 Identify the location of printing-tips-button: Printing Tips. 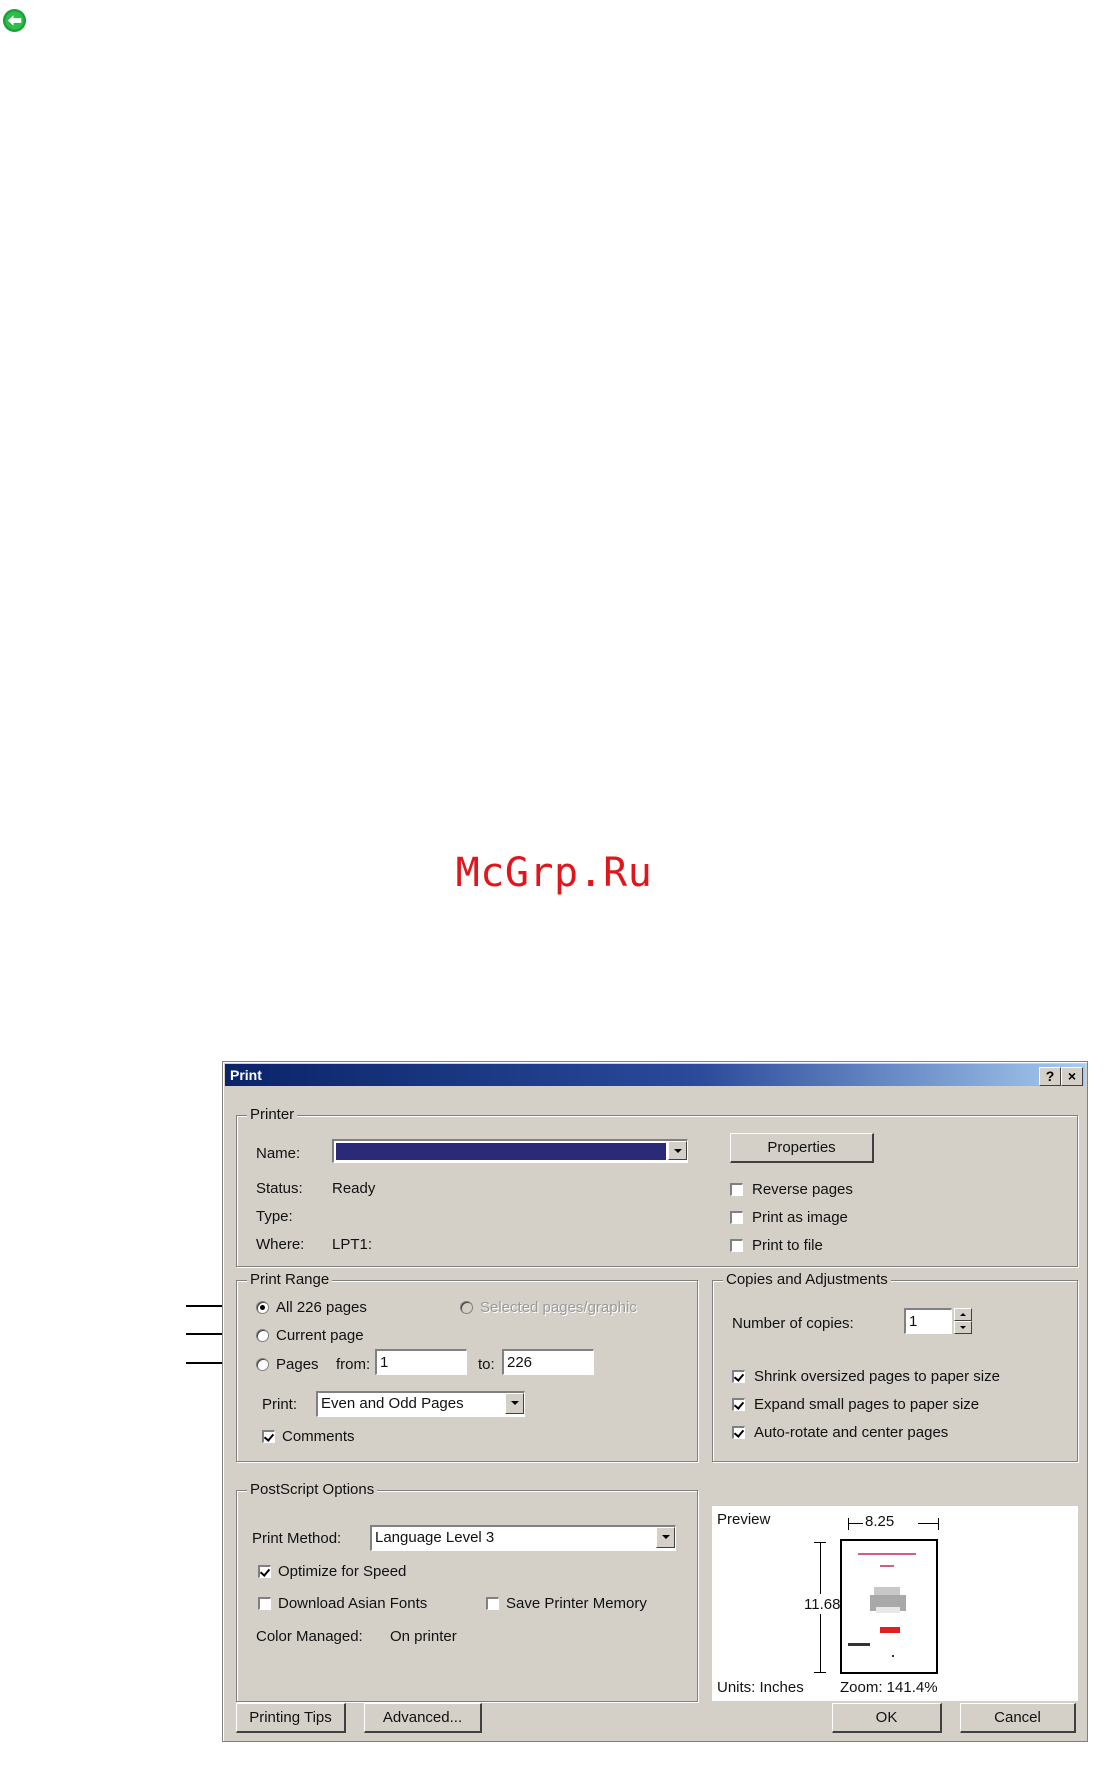
(291, 1718).